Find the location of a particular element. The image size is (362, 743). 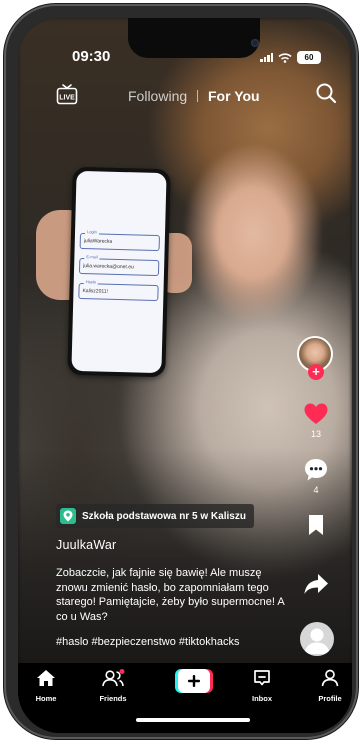

nav-profile: Profile is located at coordinates (330, 686).